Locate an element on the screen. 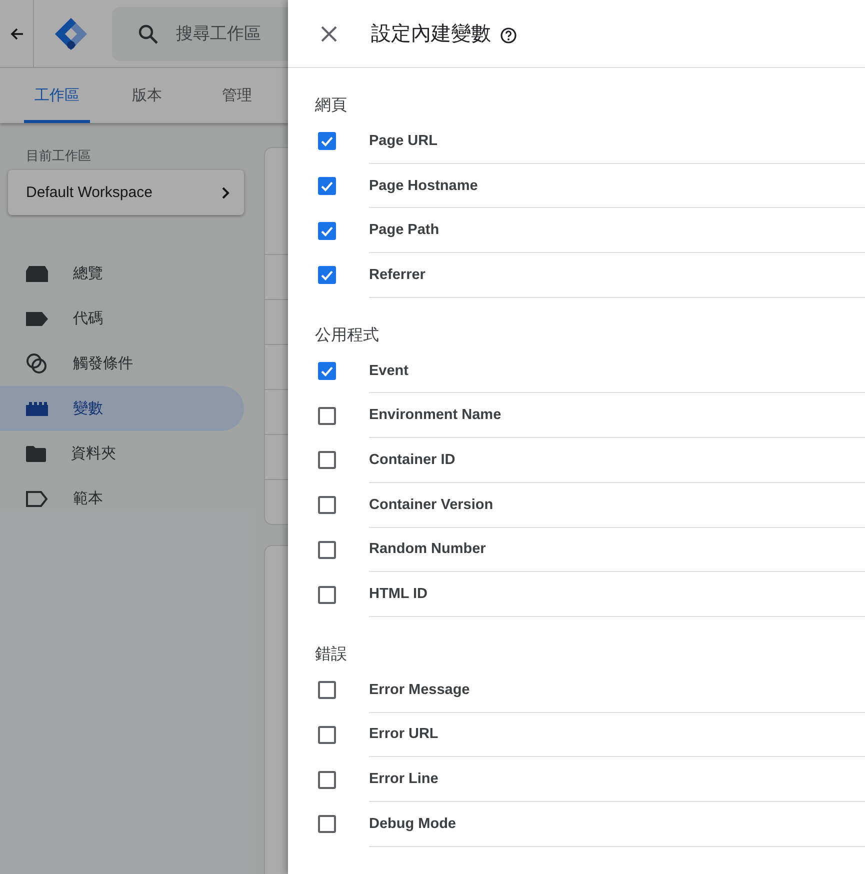 The height and width of the screenshot is (874, 865). help-icon is located at coordinates (508, 35).